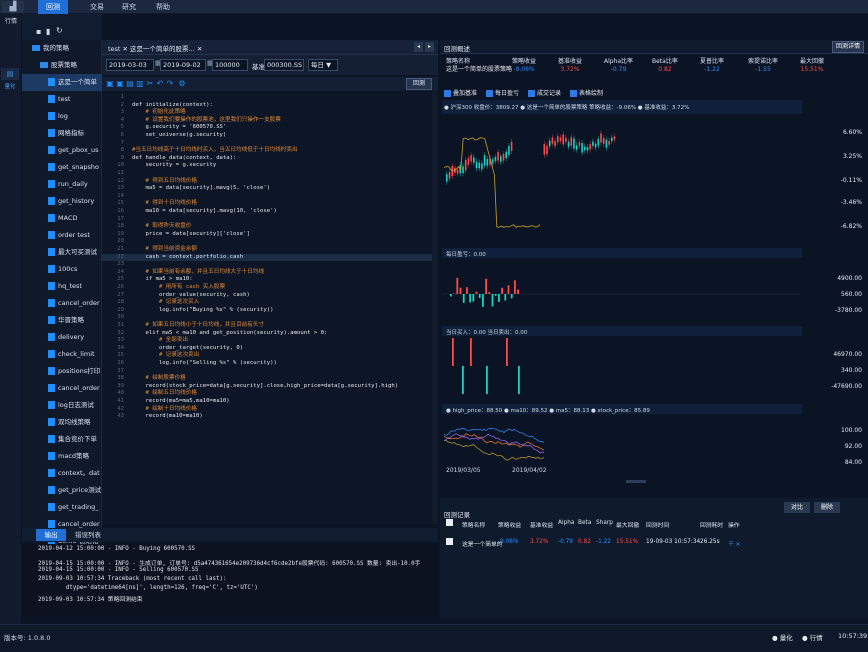 This screenshot has height=652, width=868. I want to click on settings-icon: ⚙, so click(182, 83).